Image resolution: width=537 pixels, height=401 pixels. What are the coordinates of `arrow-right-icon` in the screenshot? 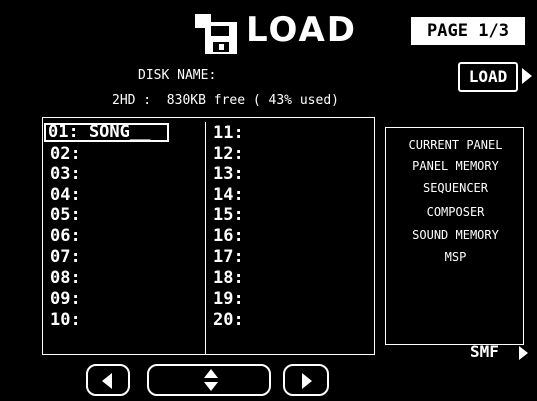 It's located at (307, 381).